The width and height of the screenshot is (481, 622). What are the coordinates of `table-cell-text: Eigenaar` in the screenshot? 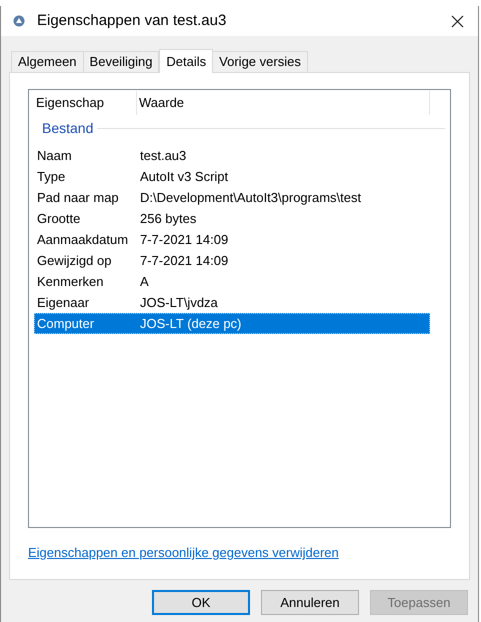 It's located at (63, 303).